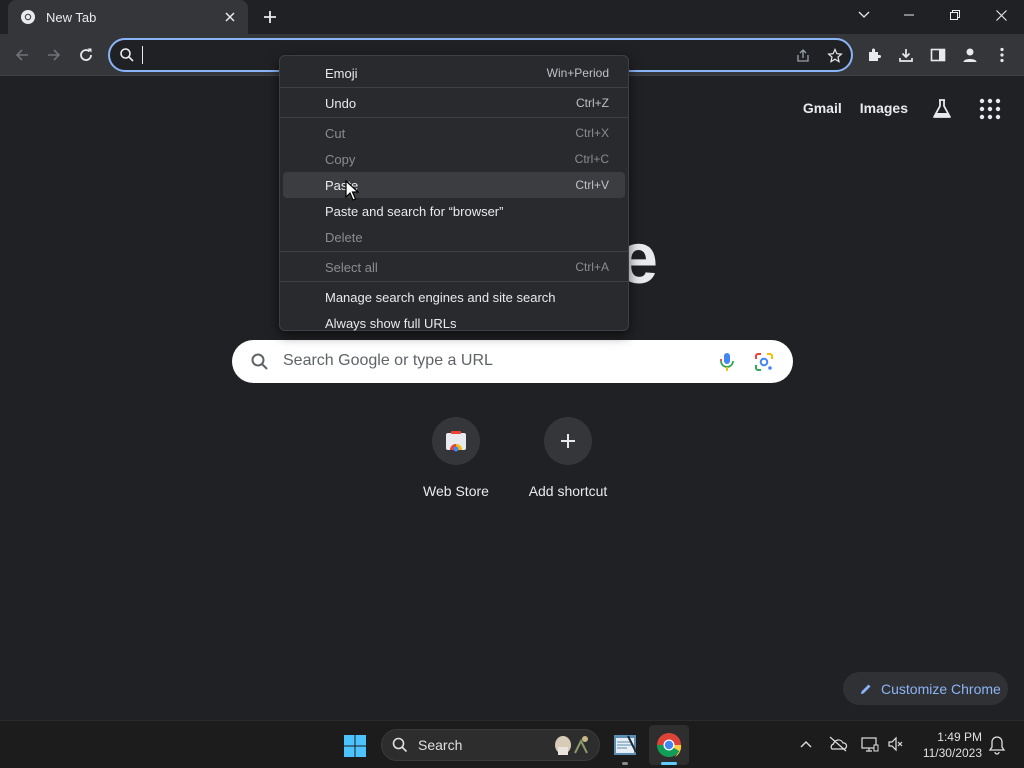 The image size is (1024, 768). I want to click on reload-icon, so click(86, 55).